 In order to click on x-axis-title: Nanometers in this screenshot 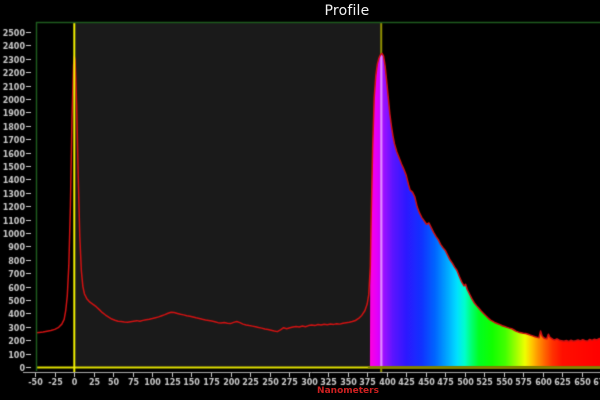, I will do `click(348, 391)`.